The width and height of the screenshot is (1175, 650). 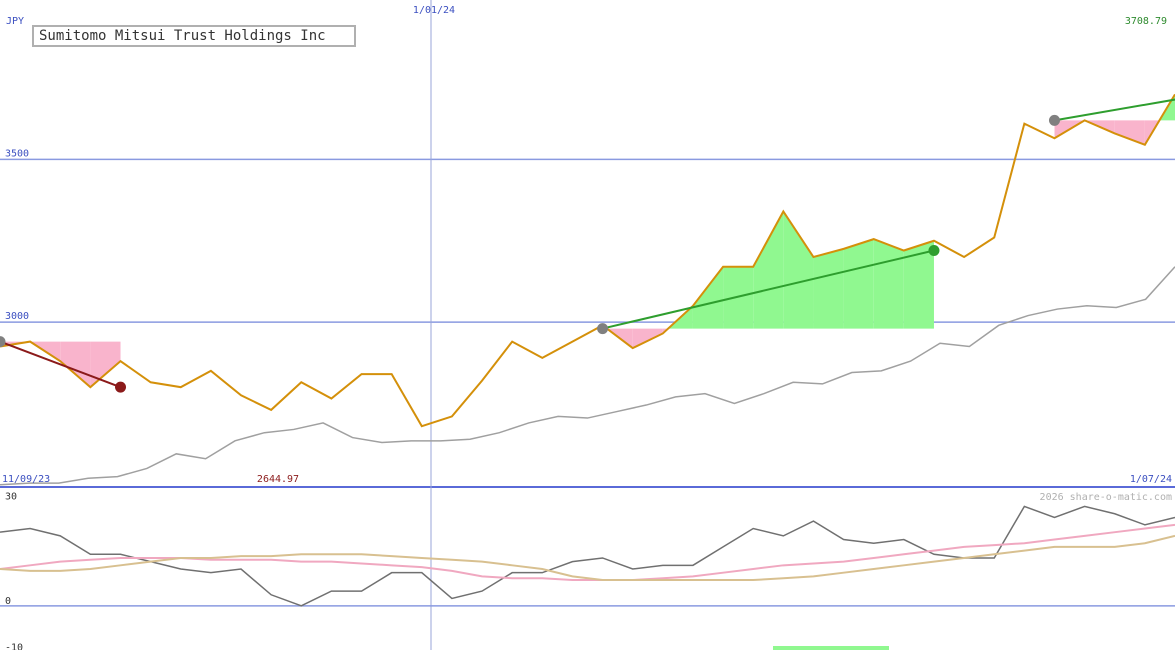 I want to click on x-start-label: 11/09/23, so click(x=26, y=479).